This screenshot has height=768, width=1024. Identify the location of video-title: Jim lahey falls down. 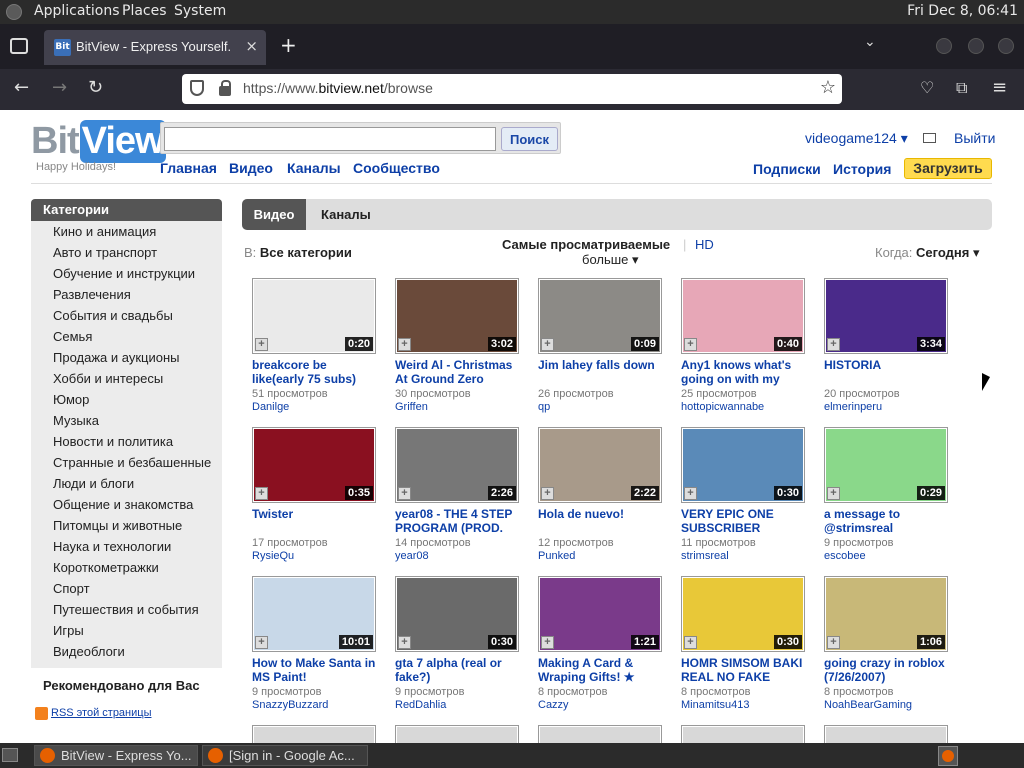
(600, 372).